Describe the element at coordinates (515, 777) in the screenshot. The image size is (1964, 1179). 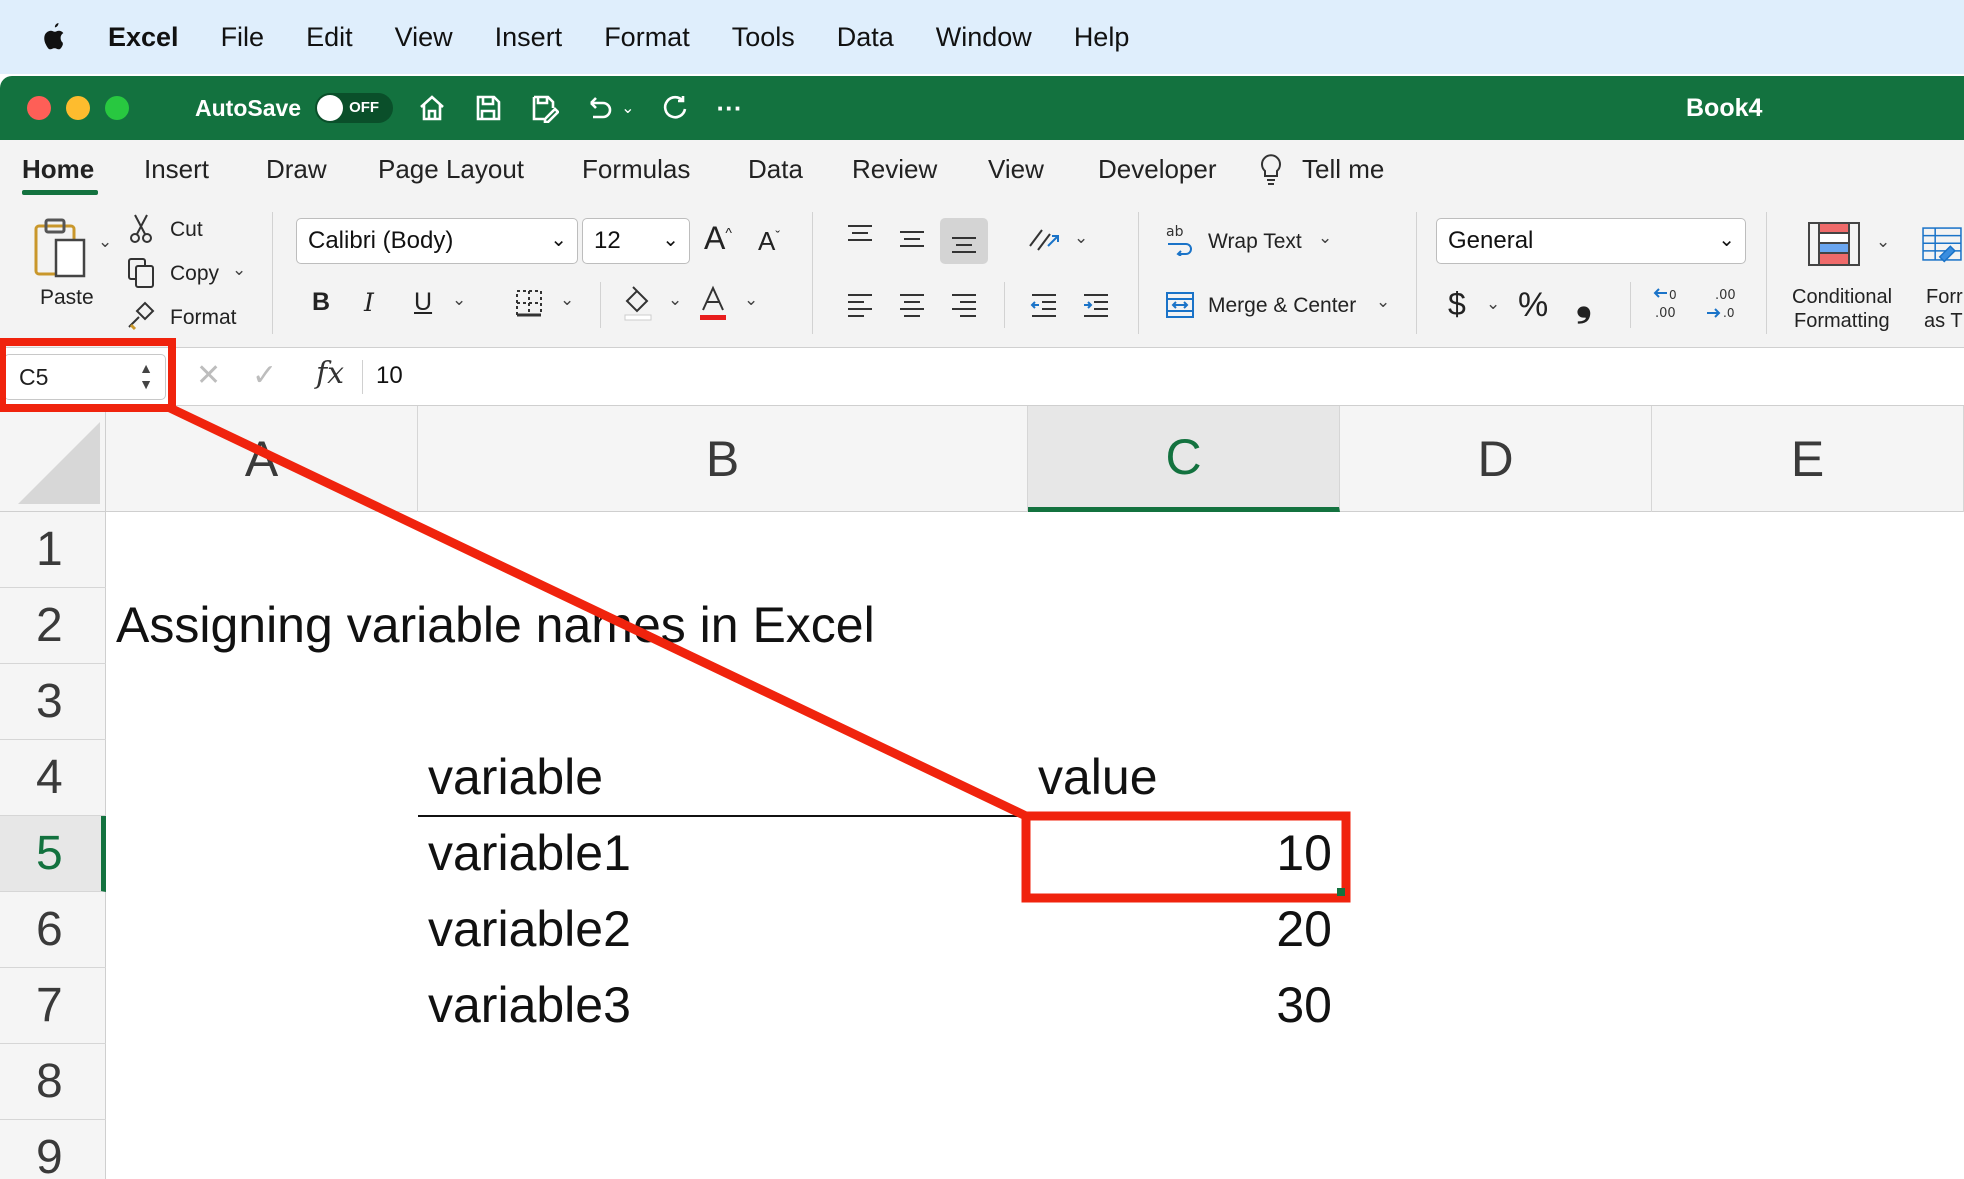
I see `cell-b4-header-variable: variable` at that location.